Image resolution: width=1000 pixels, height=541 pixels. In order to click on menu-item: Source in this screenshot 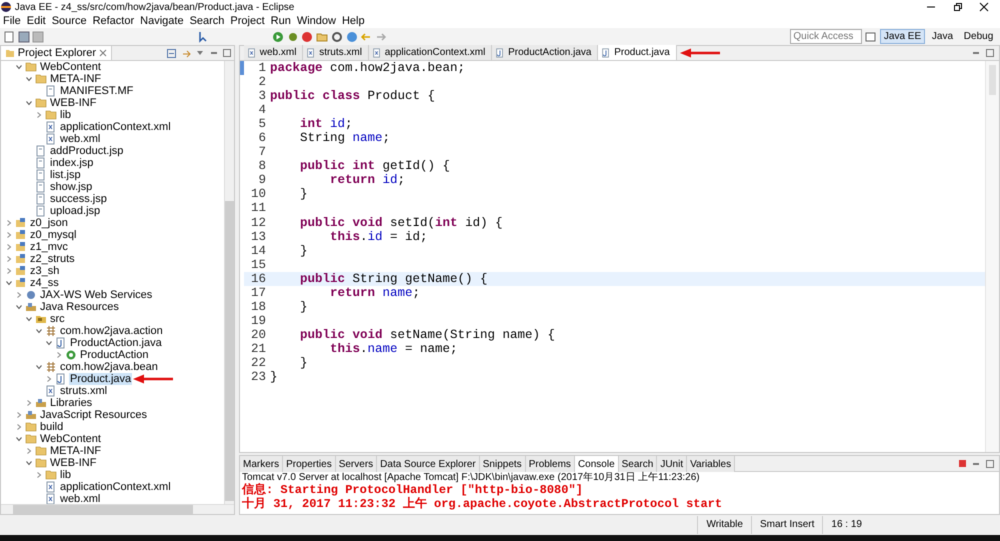, I will do `click(69, 21)`.